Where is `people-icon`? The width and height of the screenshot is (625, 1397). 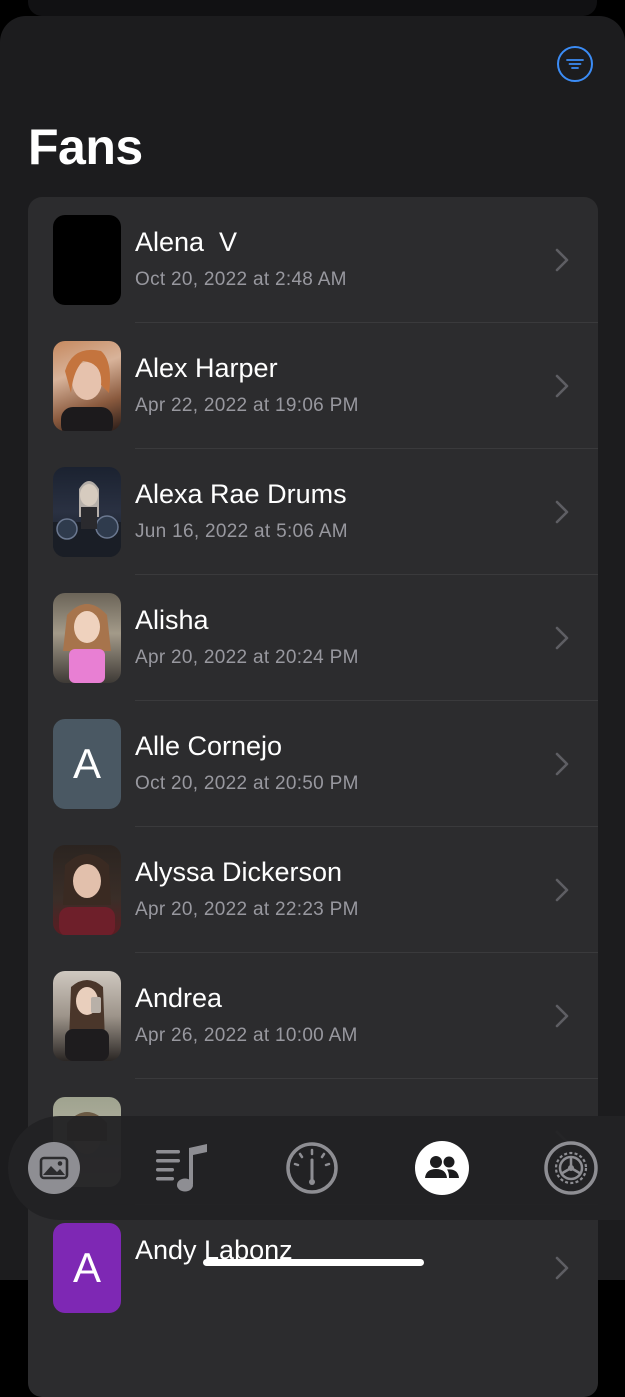
people-icon is located at coordinates (442, 1168).